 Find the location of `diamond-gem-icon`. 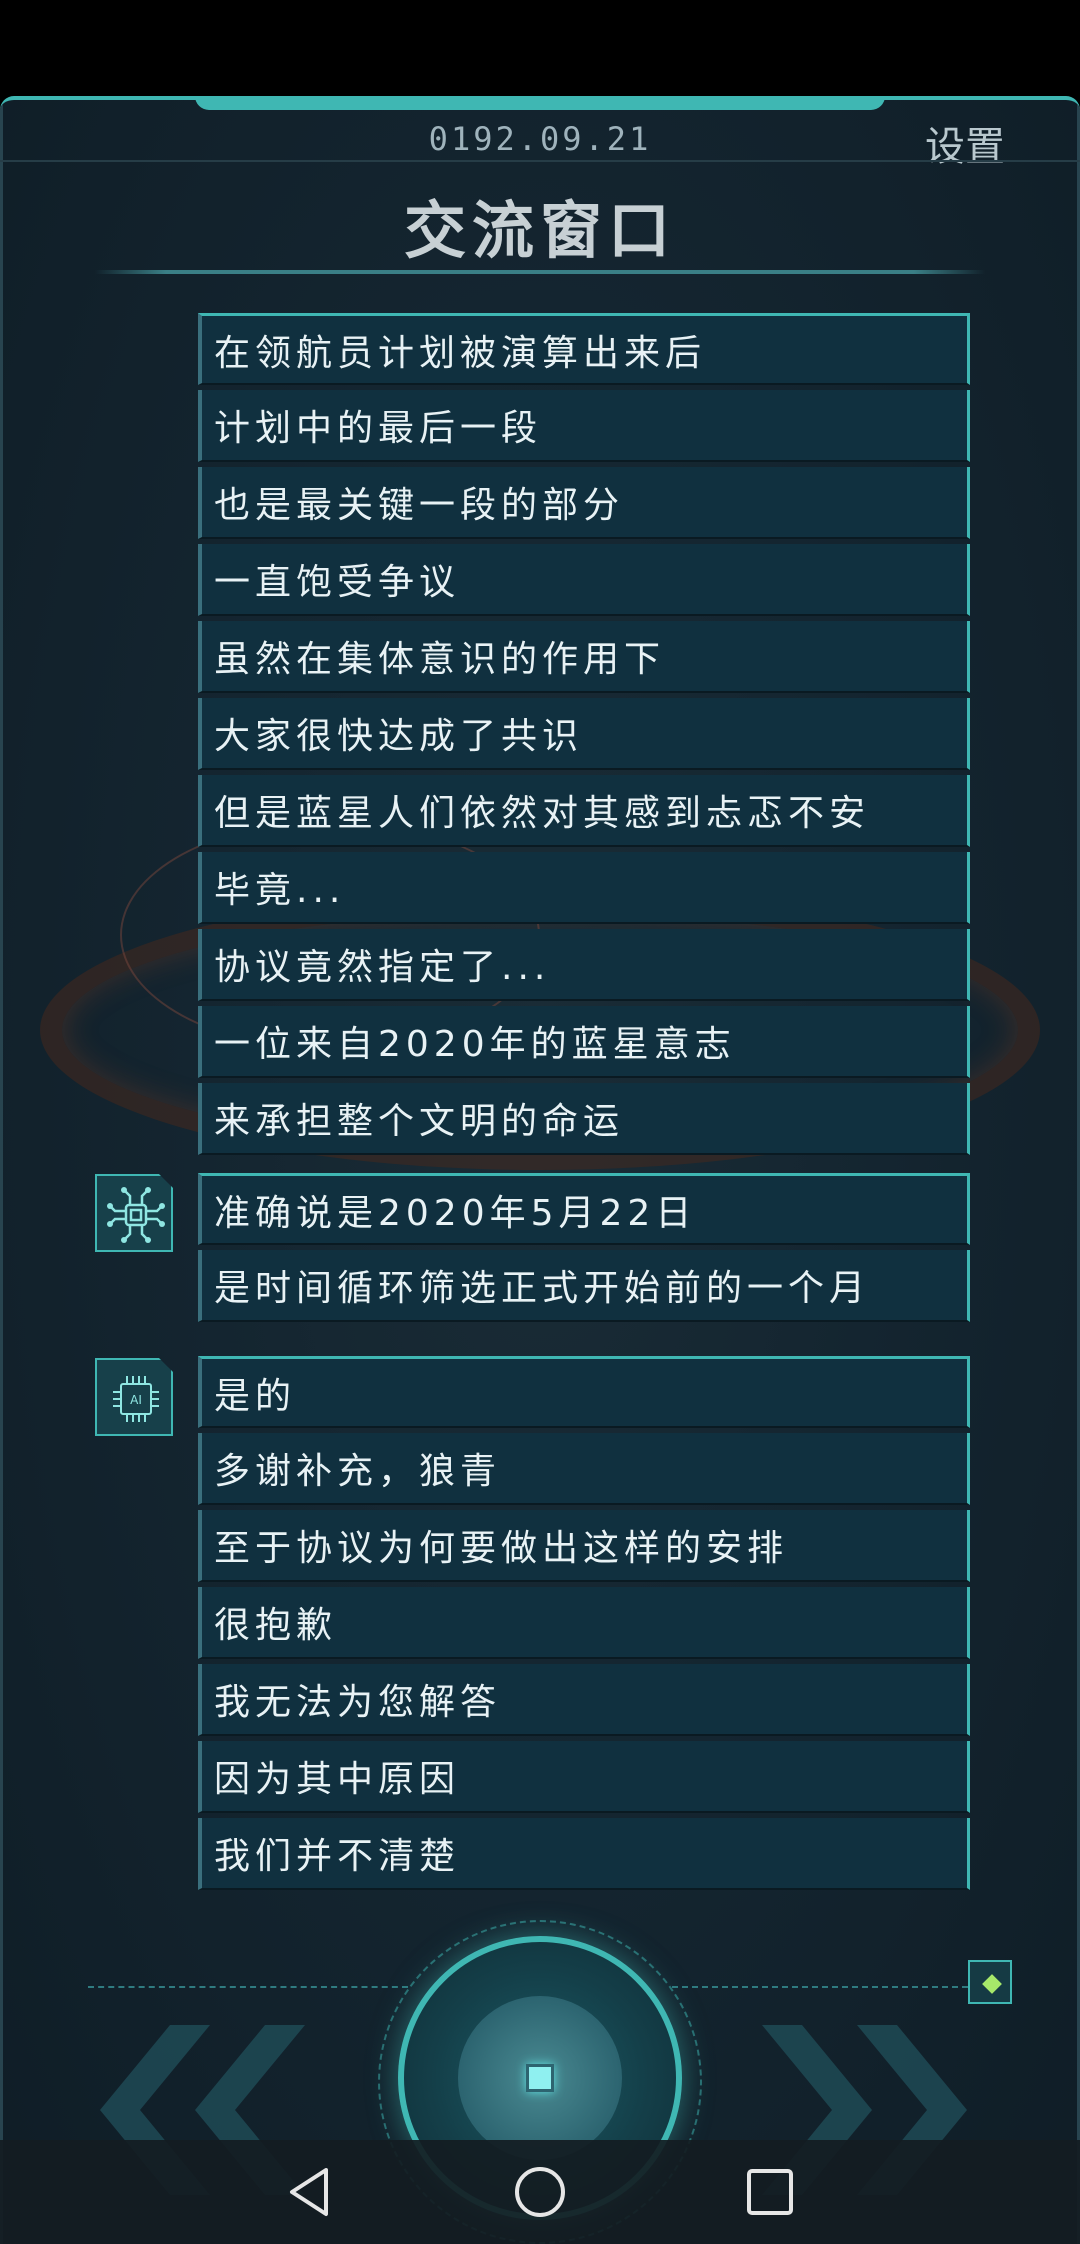

diamond-gem-icon is located at coordinates (990, 1982).